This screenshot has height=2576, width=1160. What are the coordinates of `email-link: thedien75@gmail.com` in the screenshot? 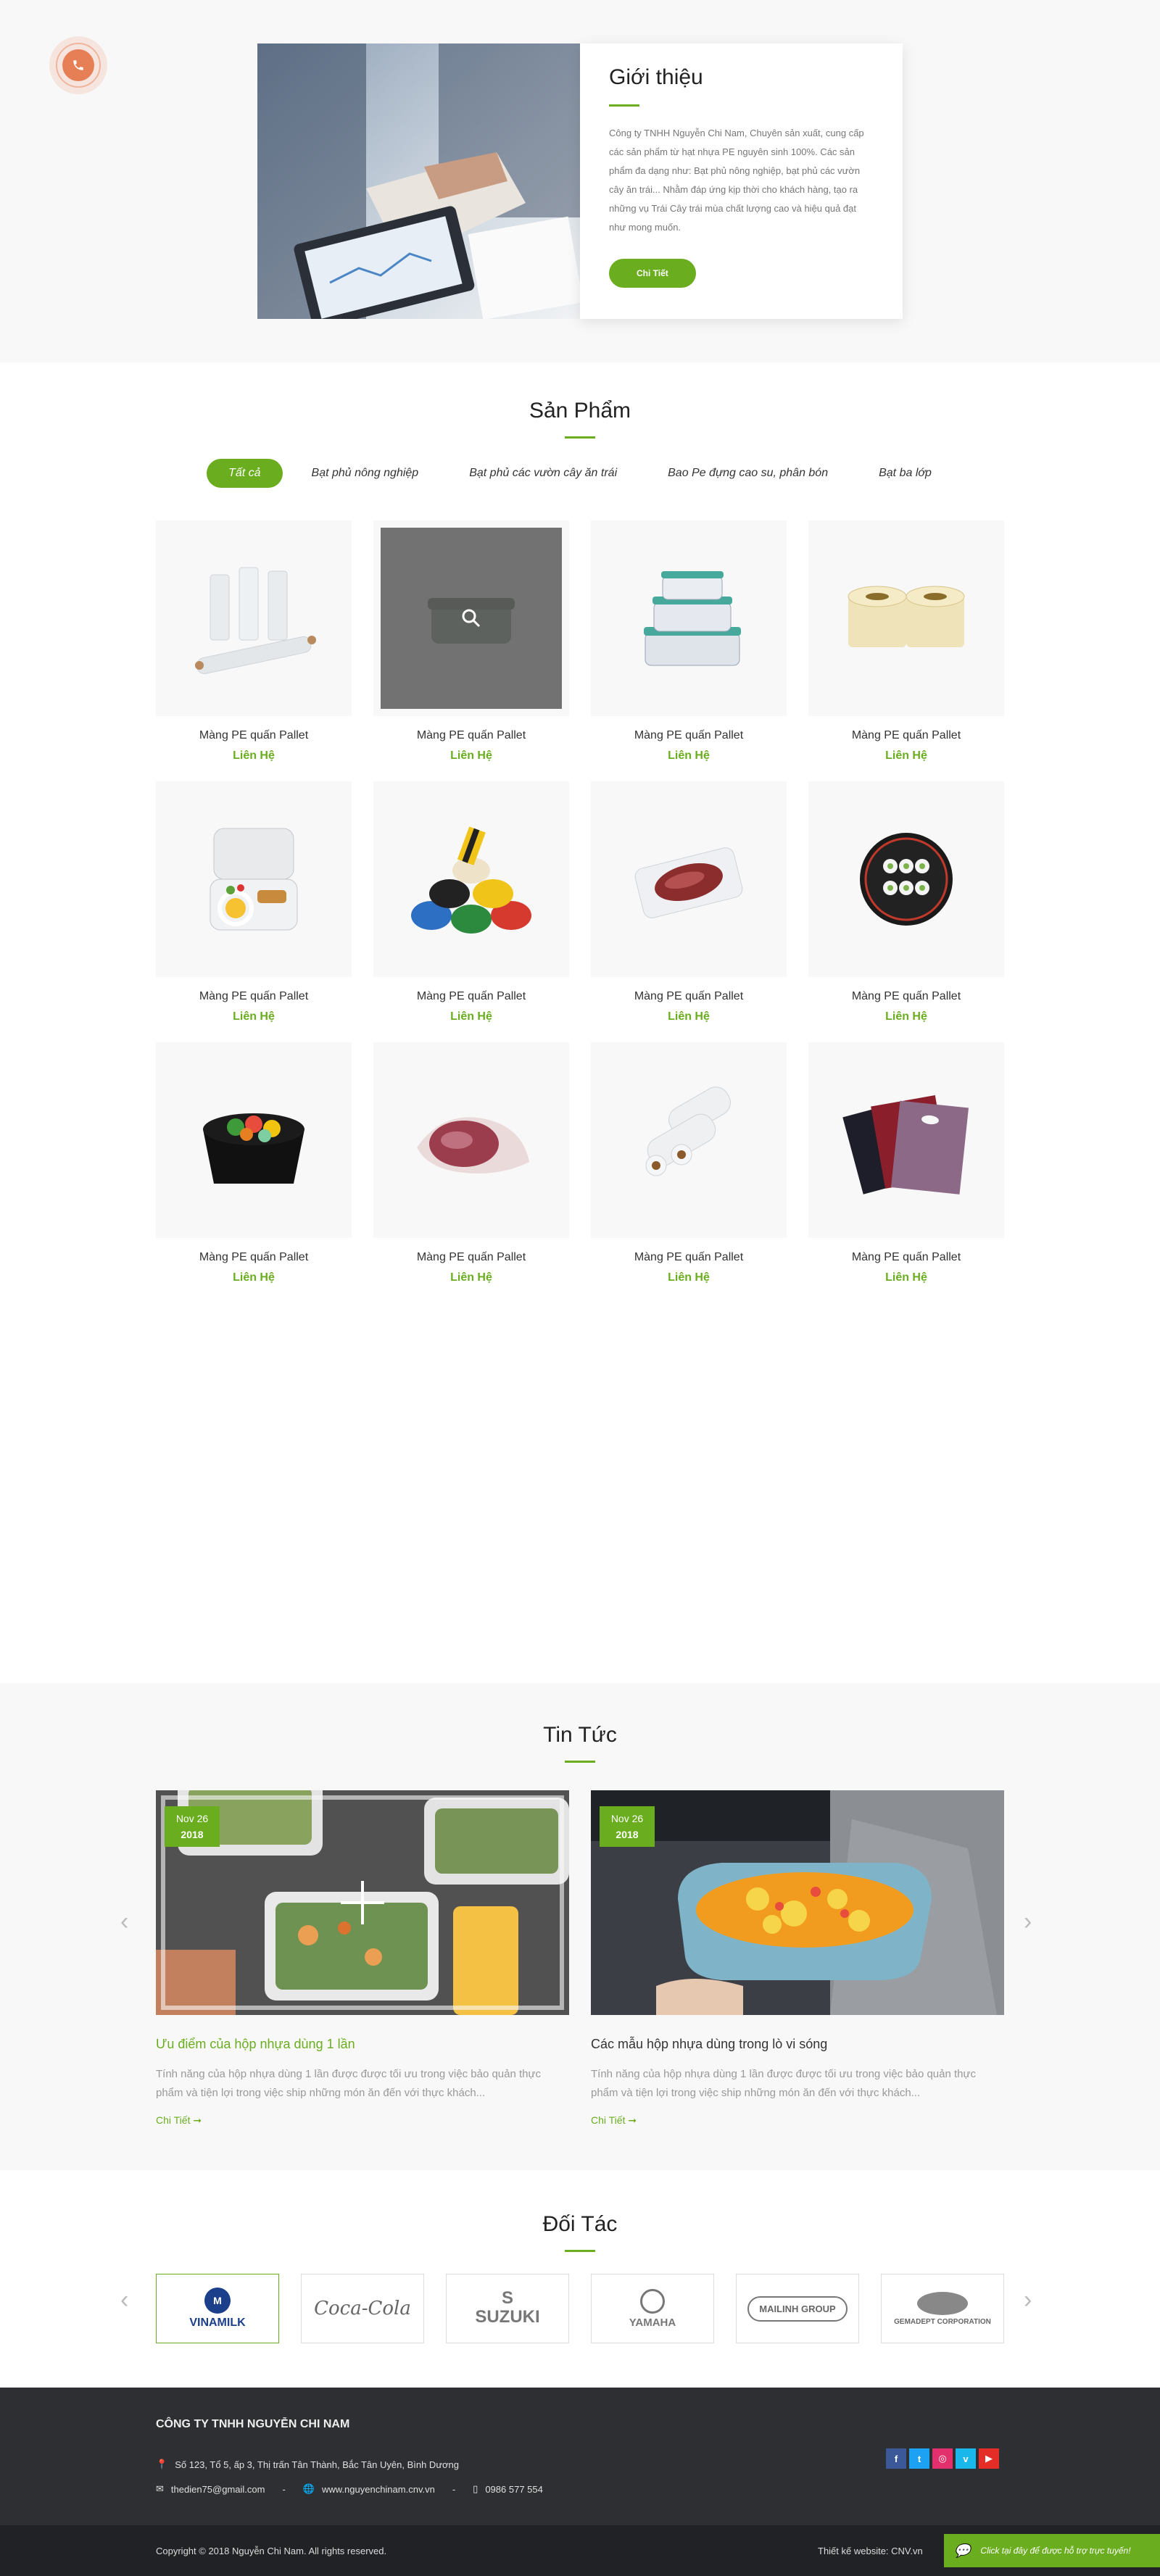 It's located at (218, 2489).